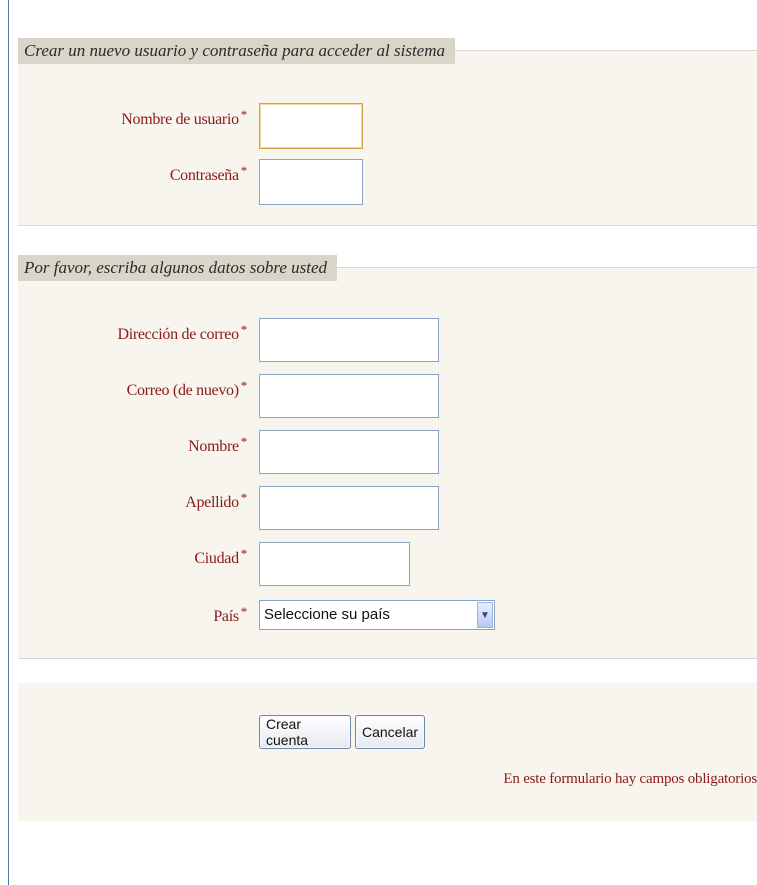 The height and width of the screenshot is (885, 757). I want to click on country-select: Seleccione su país ▼, so click(377, 615).